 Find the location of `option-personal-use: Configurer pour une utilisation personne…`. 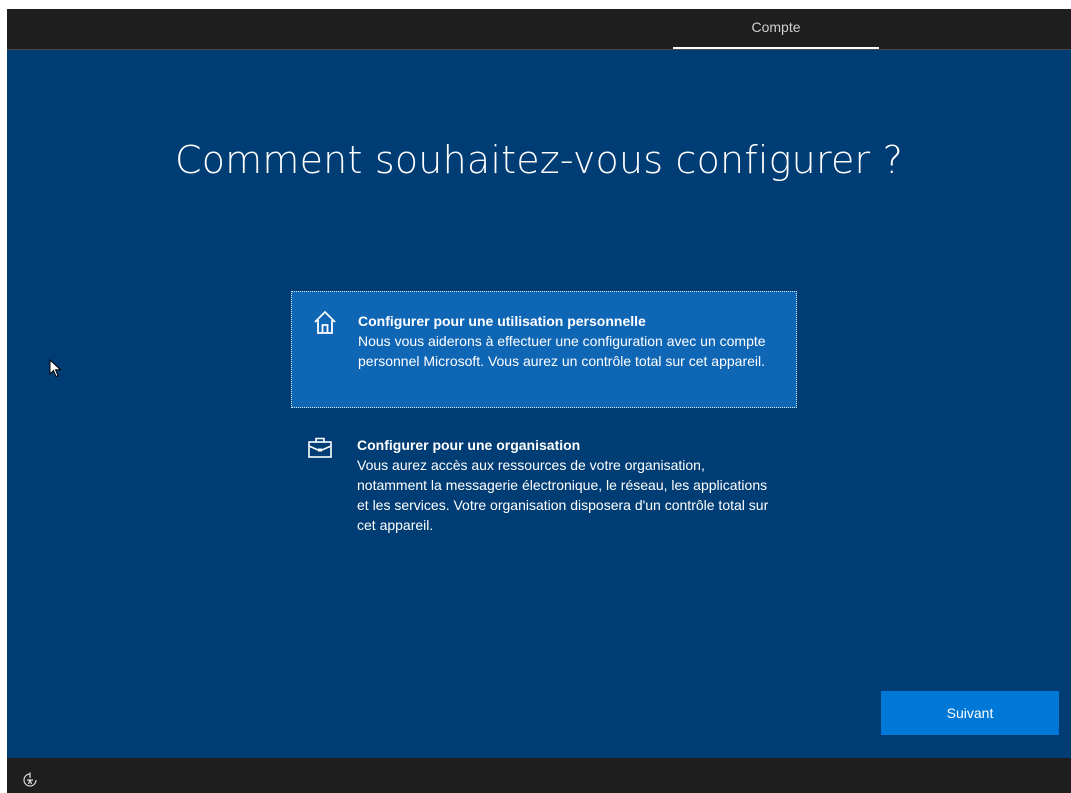

option-personal-use: Configurer pour une utilisation personne… is located at coordinates (544, 349).